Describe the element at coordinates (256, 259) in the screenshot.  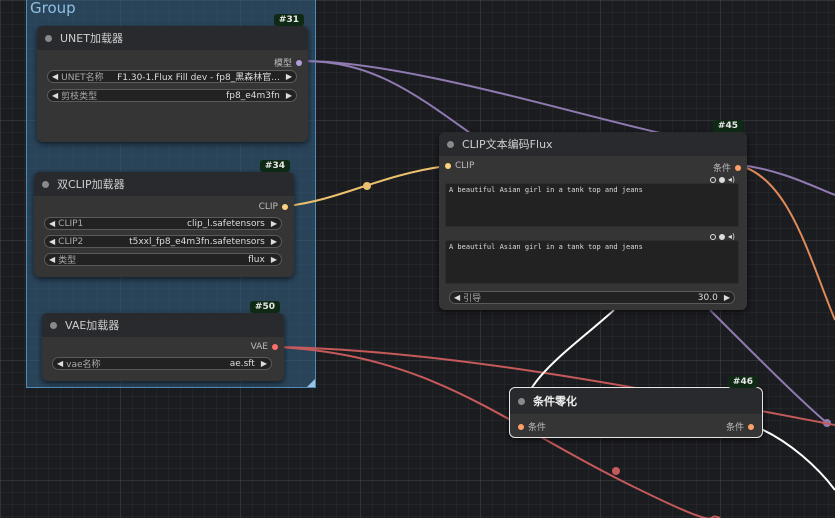
I see `widget-value: flux` at that location.